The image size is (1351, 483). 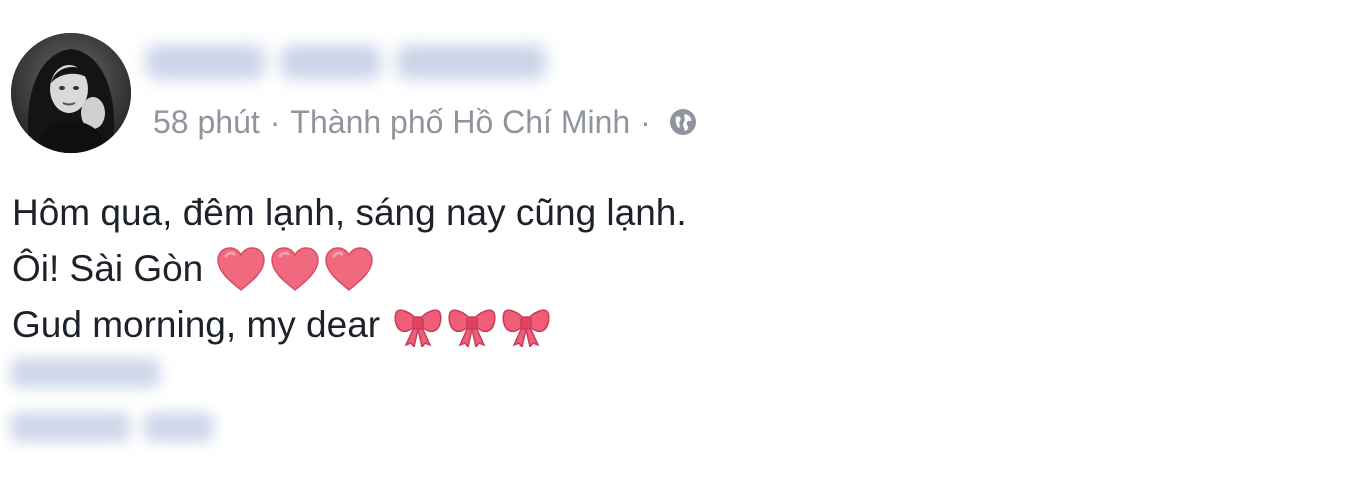 I want to click on post-line: Hôm qua, đêm lạnh, sáng nay cũng lạnh., so click(x=349, y=213).